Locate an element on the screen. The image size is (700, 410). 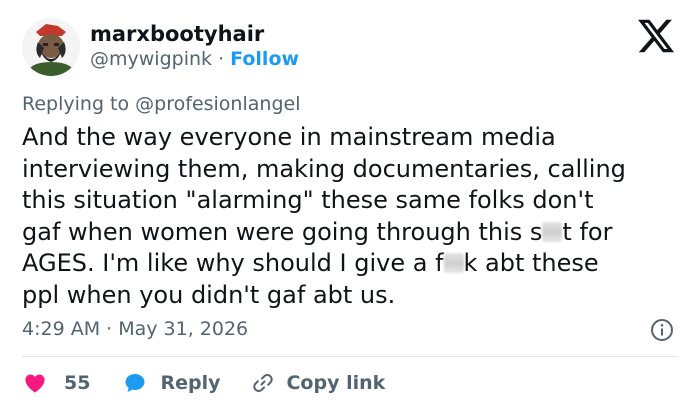
handle-line: @mywigpink · Follow is located at coordinates (194, 59).